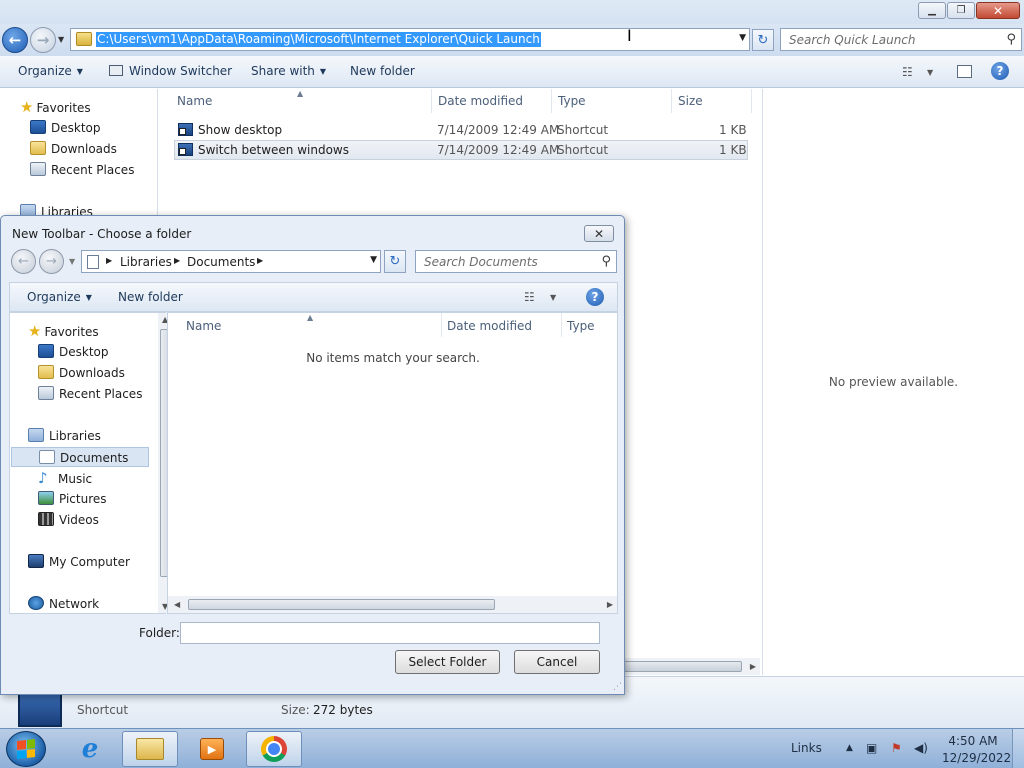  I want to click on clock-date: 12/29/2022, so click(976, 758).